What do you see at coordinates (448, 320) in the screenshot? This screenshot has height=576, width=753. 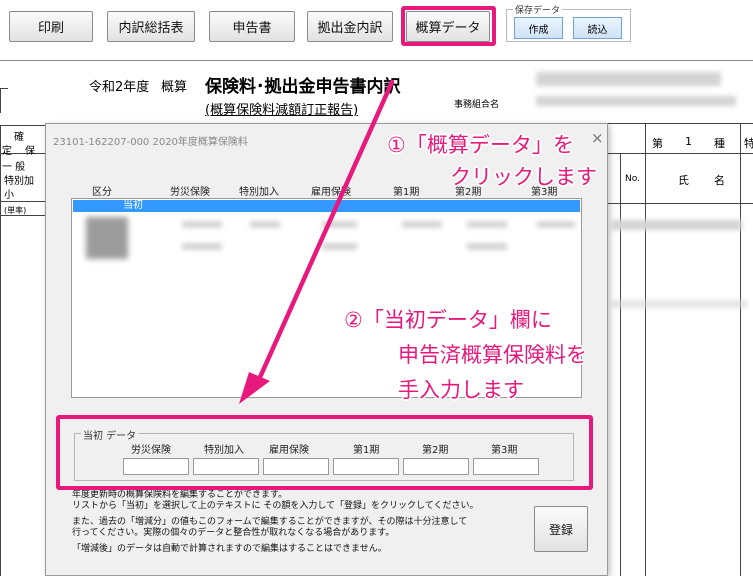 I see `annotation-step2-line1: ②「当初データ」欄に` at bounding box center [448, 320].